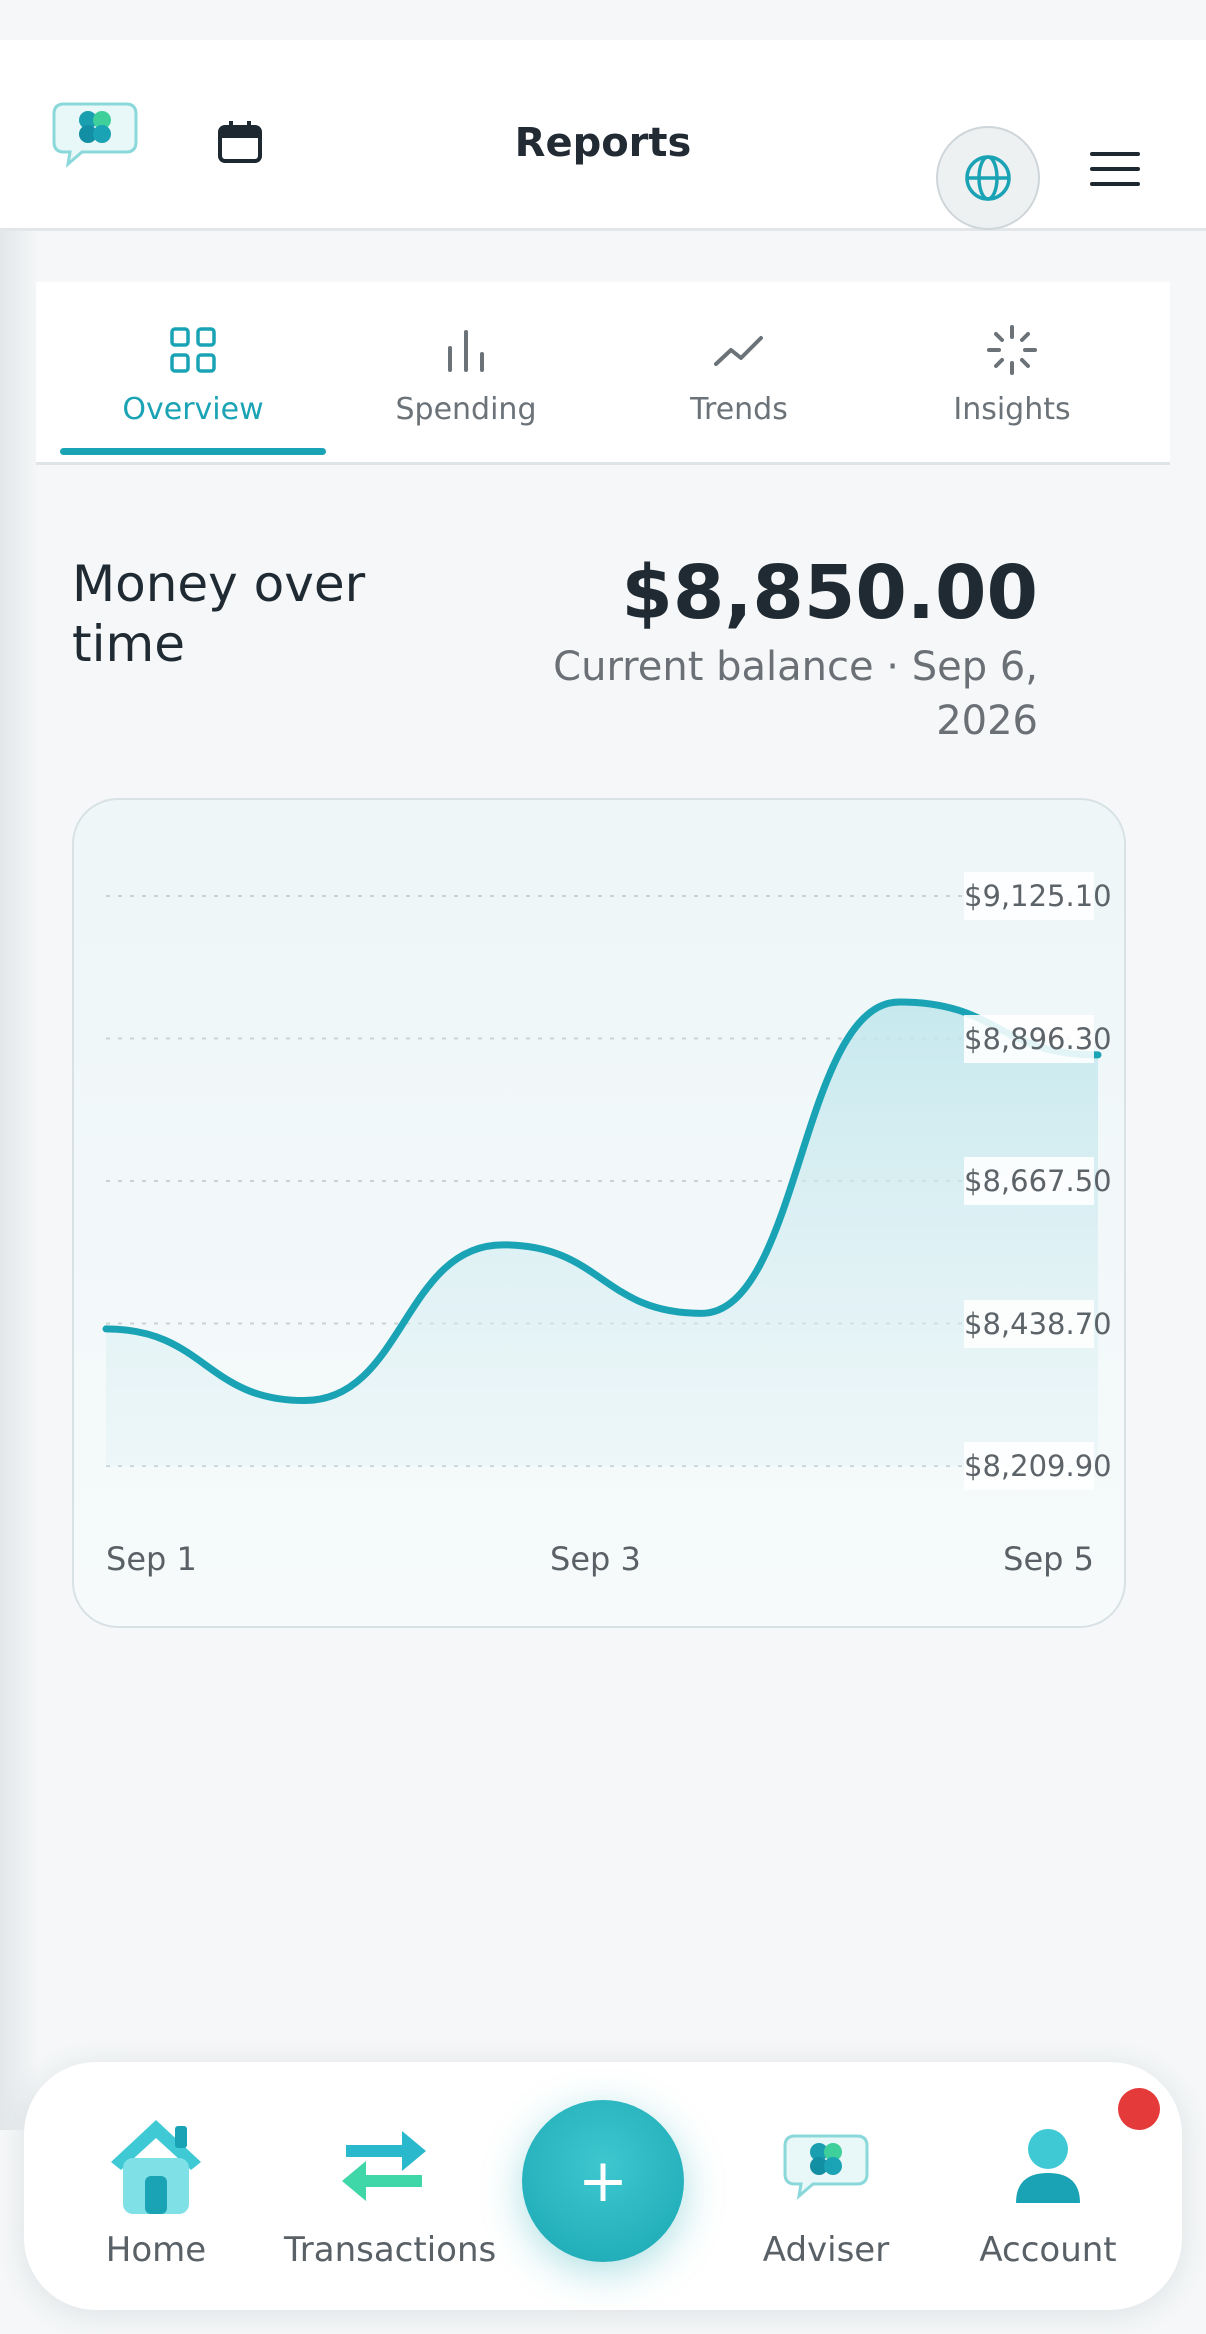 The height and width of the screenshot is (2334, 1206). What do you see at coordinates (1012, 350) in the screenshot?
I see `sparkle-icon` at bounding box center [1012, 350].